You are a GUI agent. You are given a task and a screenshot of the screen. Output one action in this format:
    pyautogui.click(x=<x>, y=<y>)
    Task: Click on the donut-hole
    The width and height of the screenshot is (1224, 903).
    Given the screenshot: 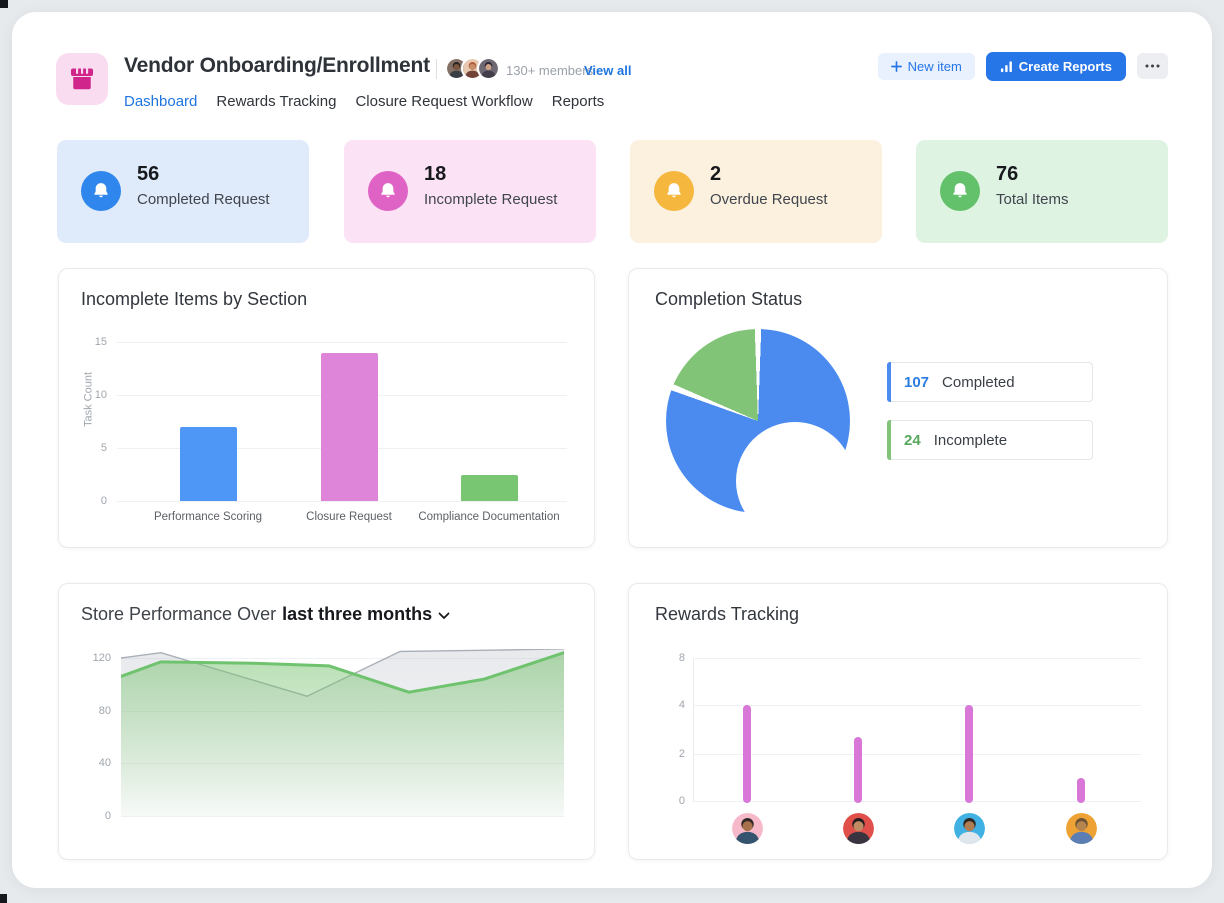 What is the action you would take?
    pyautogui.click(x=795, y=481)
    